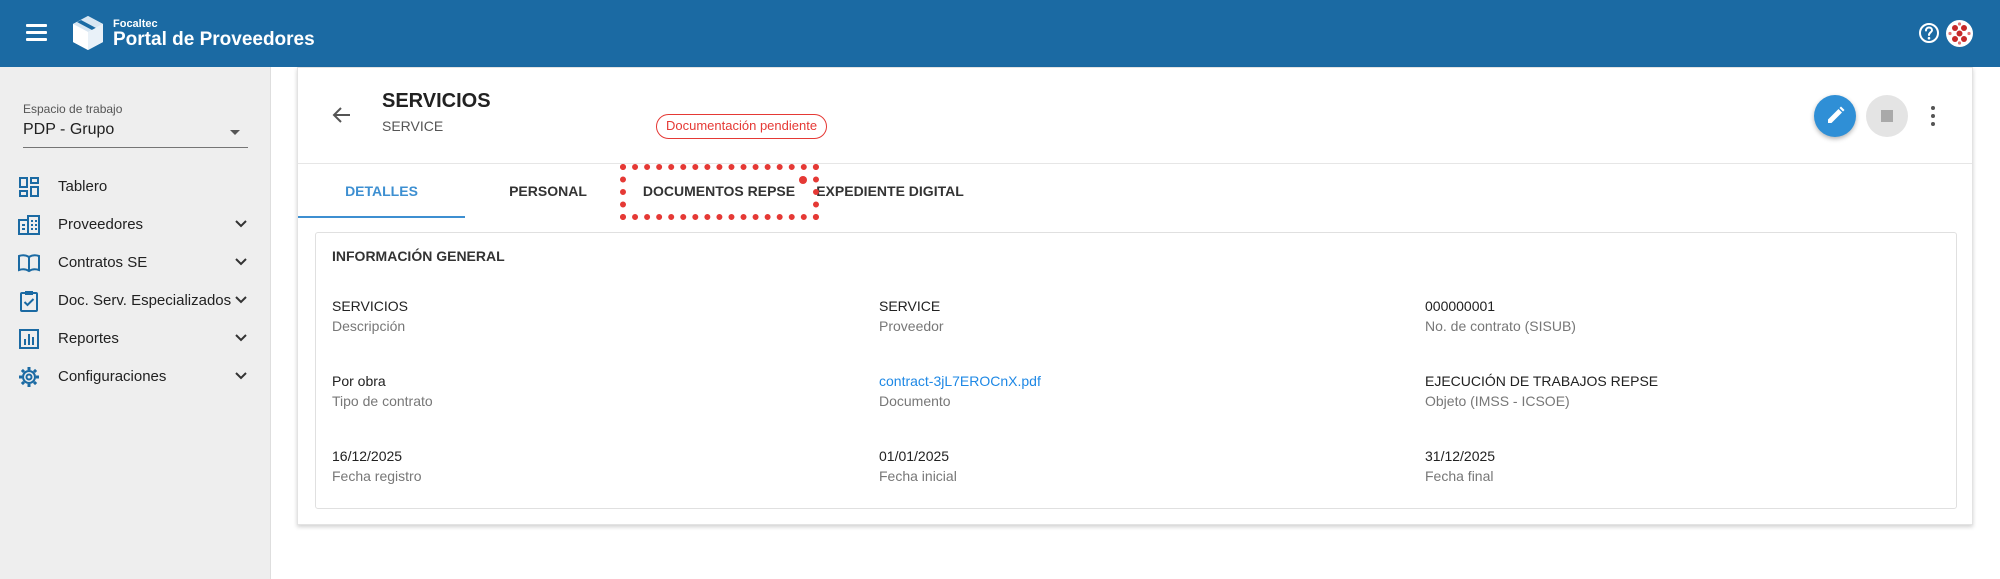  What do you see at coordinates (1459, 476) in the screenshot?
I see `field-label: Fecha final` at bounding box center [1459, 476].